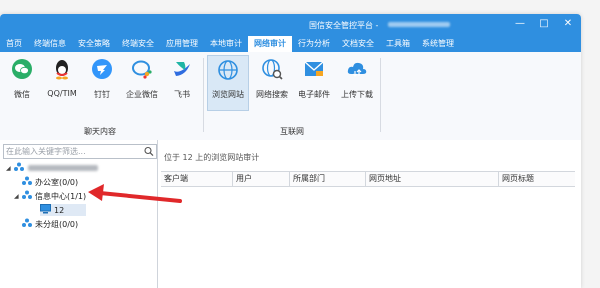  I want to click on tool-label: 上传下载, so click(357, 94).